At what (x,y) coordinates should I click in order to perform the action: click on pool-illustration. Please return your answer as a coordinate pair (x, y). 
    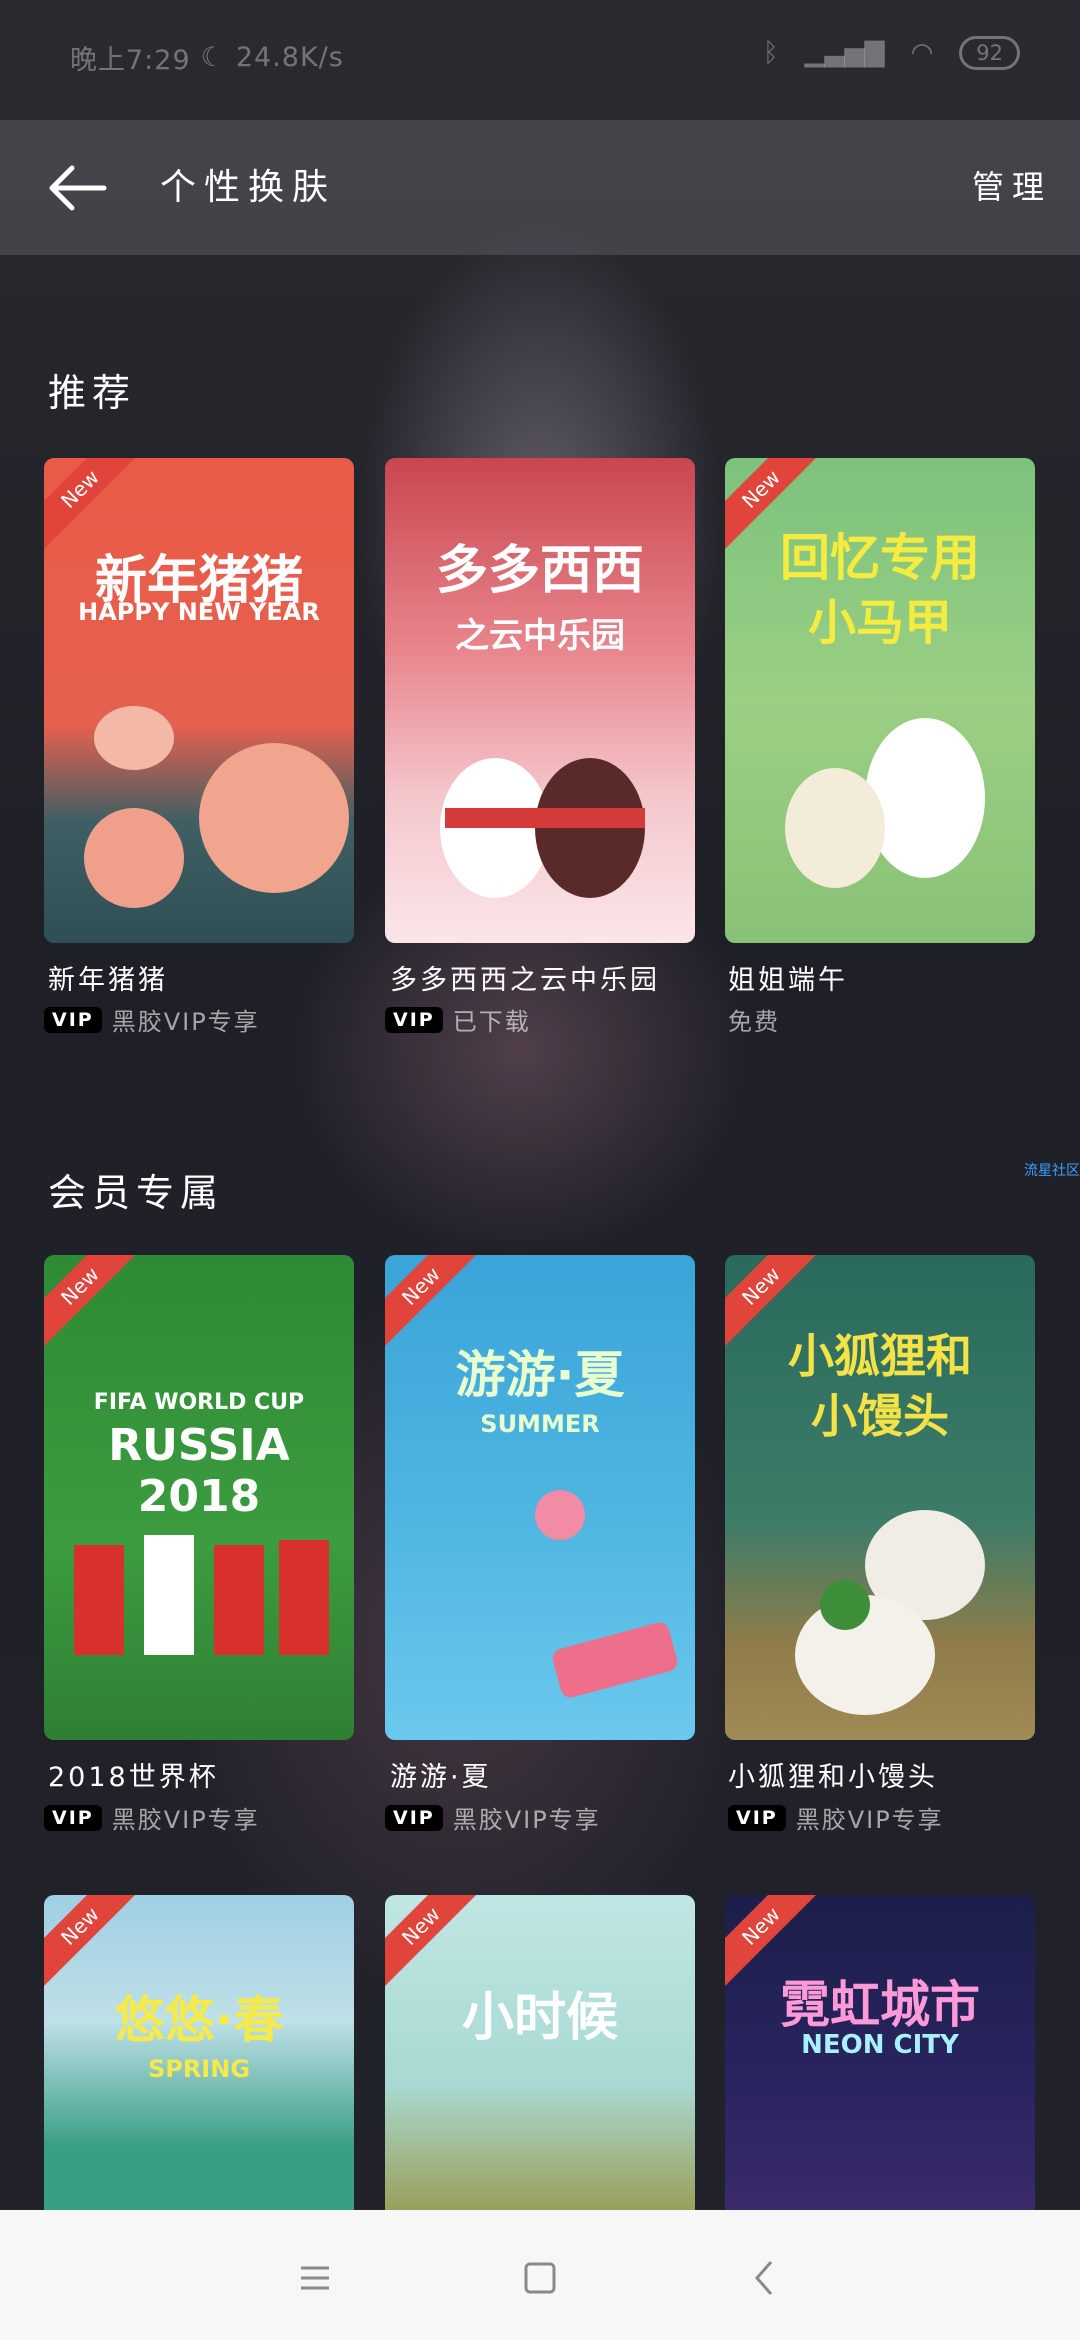
    Looking at the image, I should click on (606, 1594).